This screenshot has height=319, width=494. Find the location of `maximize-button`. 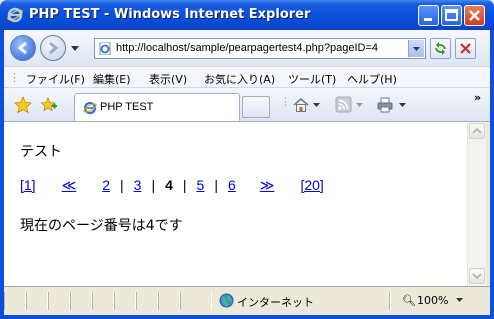

maximize-button is located at coordinates (451, 15).